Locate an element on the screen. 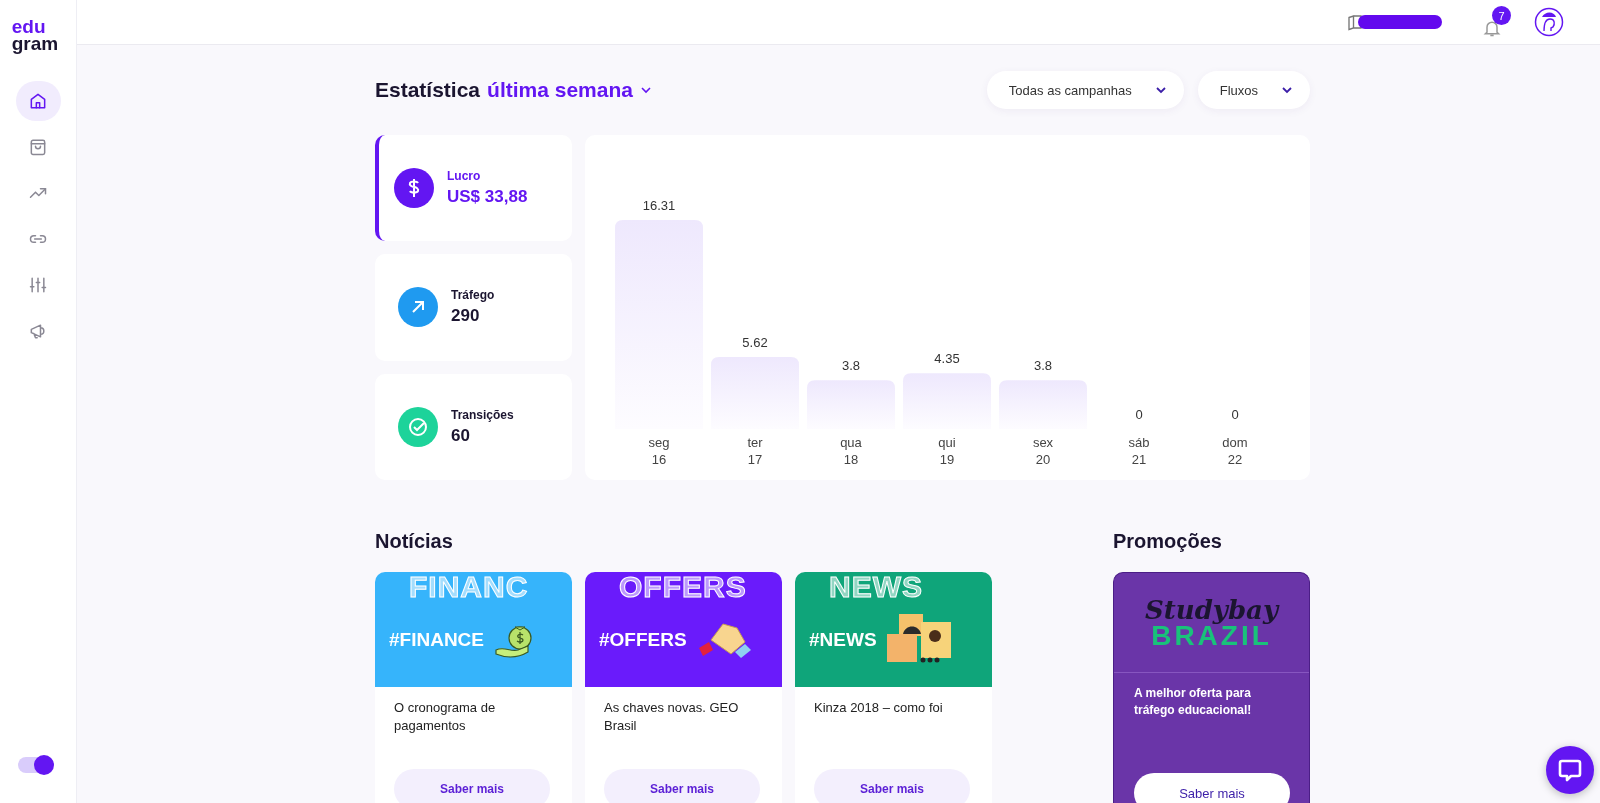 This screenshot has width=1600, height=803. filter-dropdown: Fluxos is located at coordinates (1253, 90).